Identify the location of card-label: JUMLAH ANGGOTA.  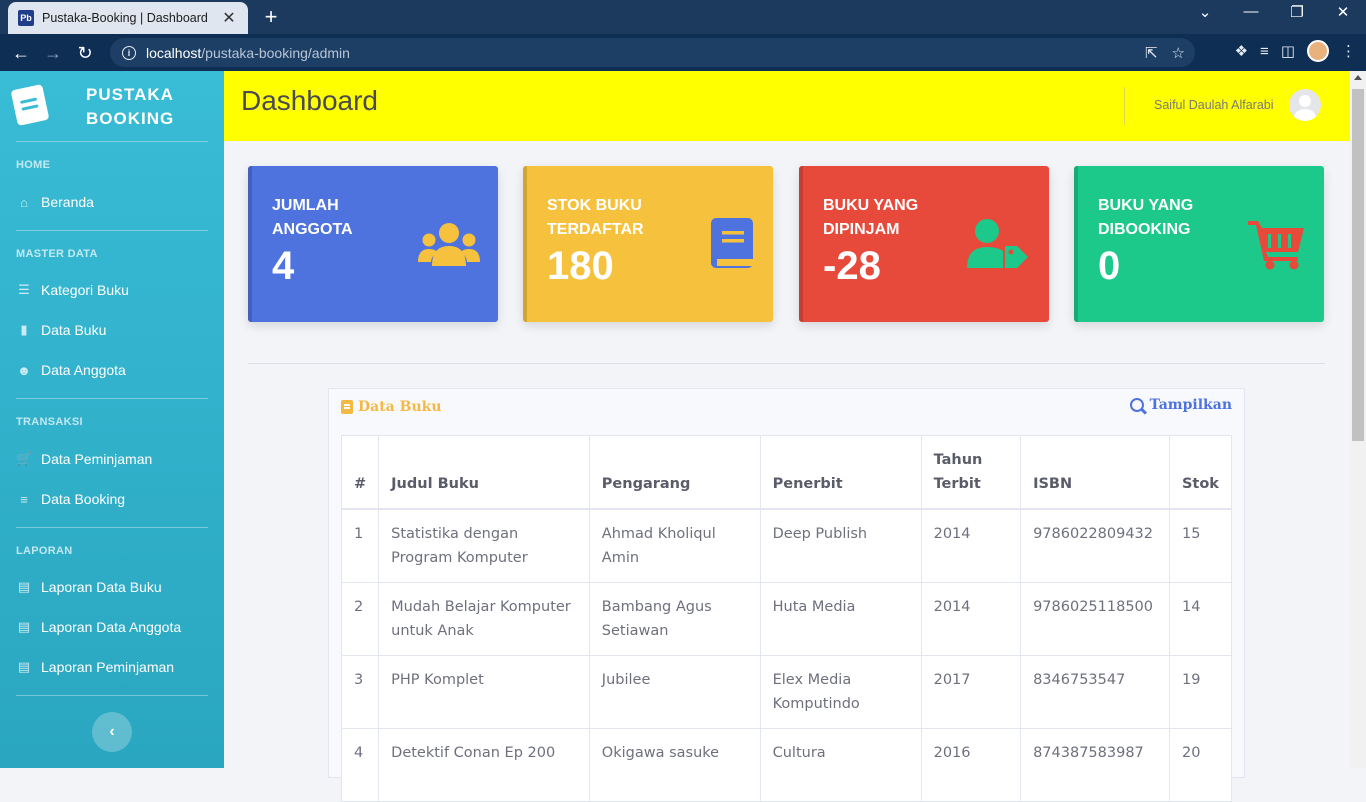
(342, 218).